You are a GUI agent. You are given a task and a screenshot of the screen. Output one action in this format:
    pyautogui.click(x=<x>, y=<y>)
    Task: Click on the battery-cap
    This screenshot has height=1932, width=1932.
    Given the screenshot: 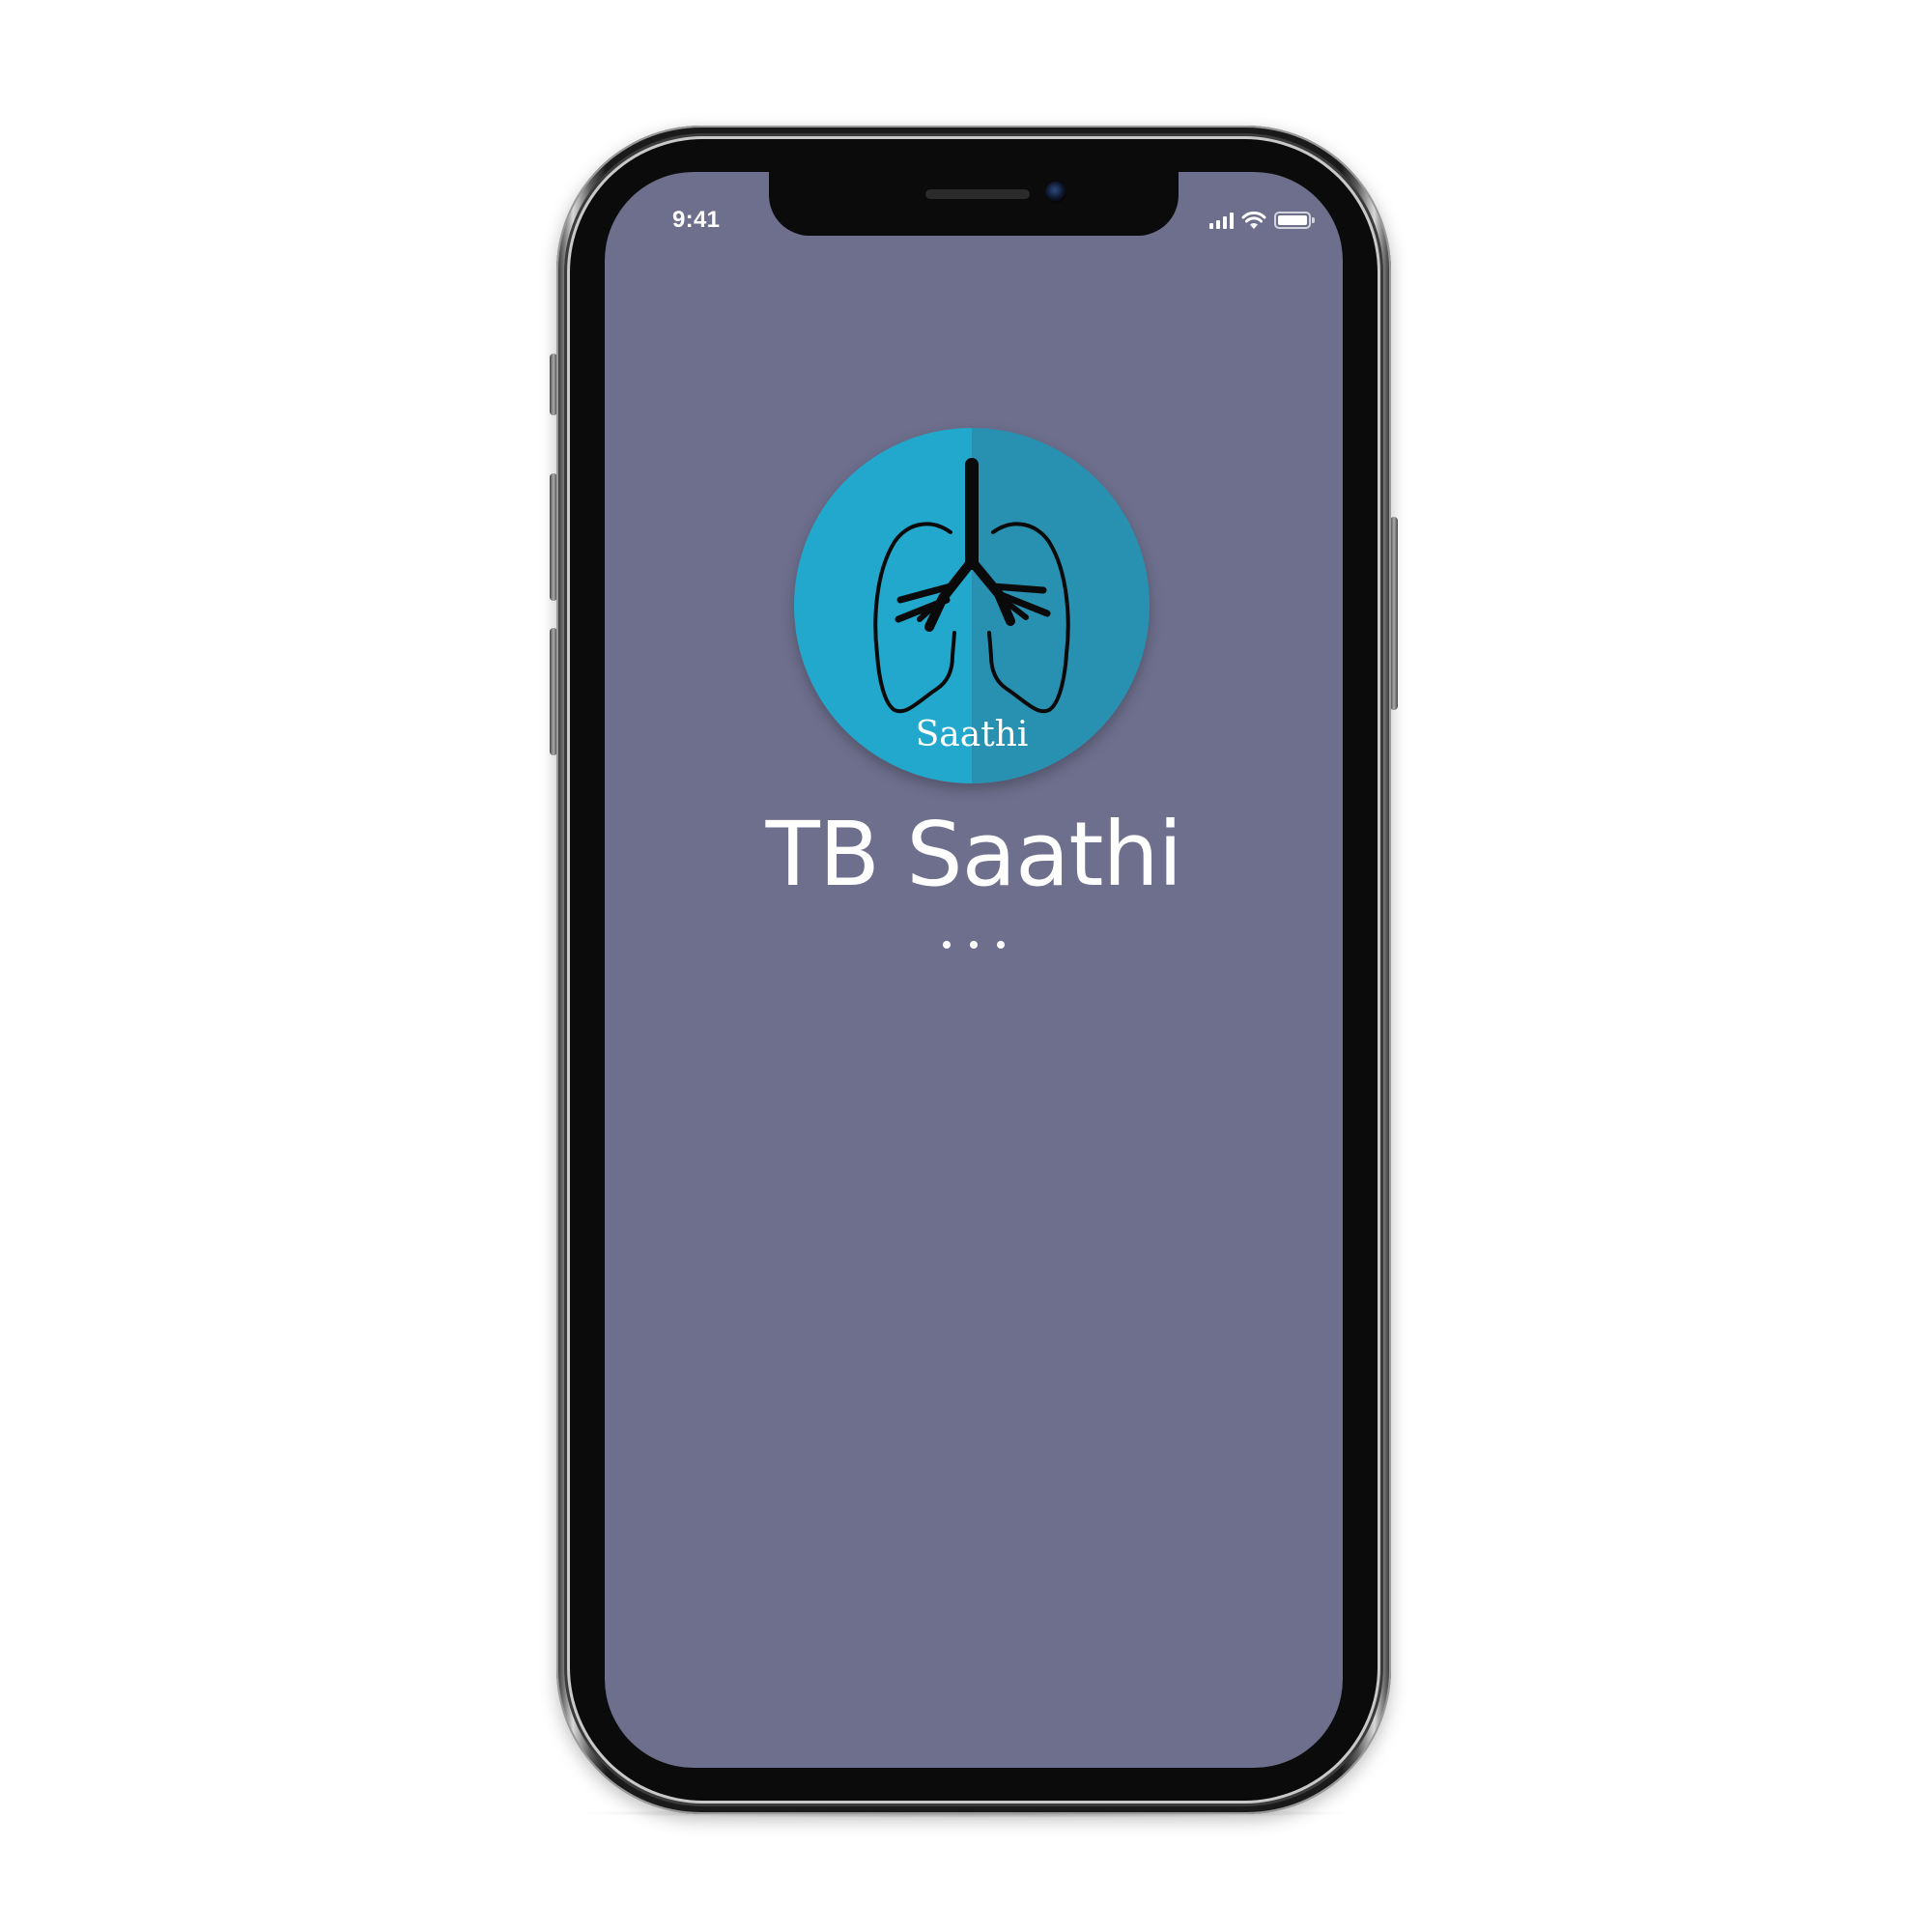 What is the action you would take?
    pyautogui.click(x=1313, y=220)
    